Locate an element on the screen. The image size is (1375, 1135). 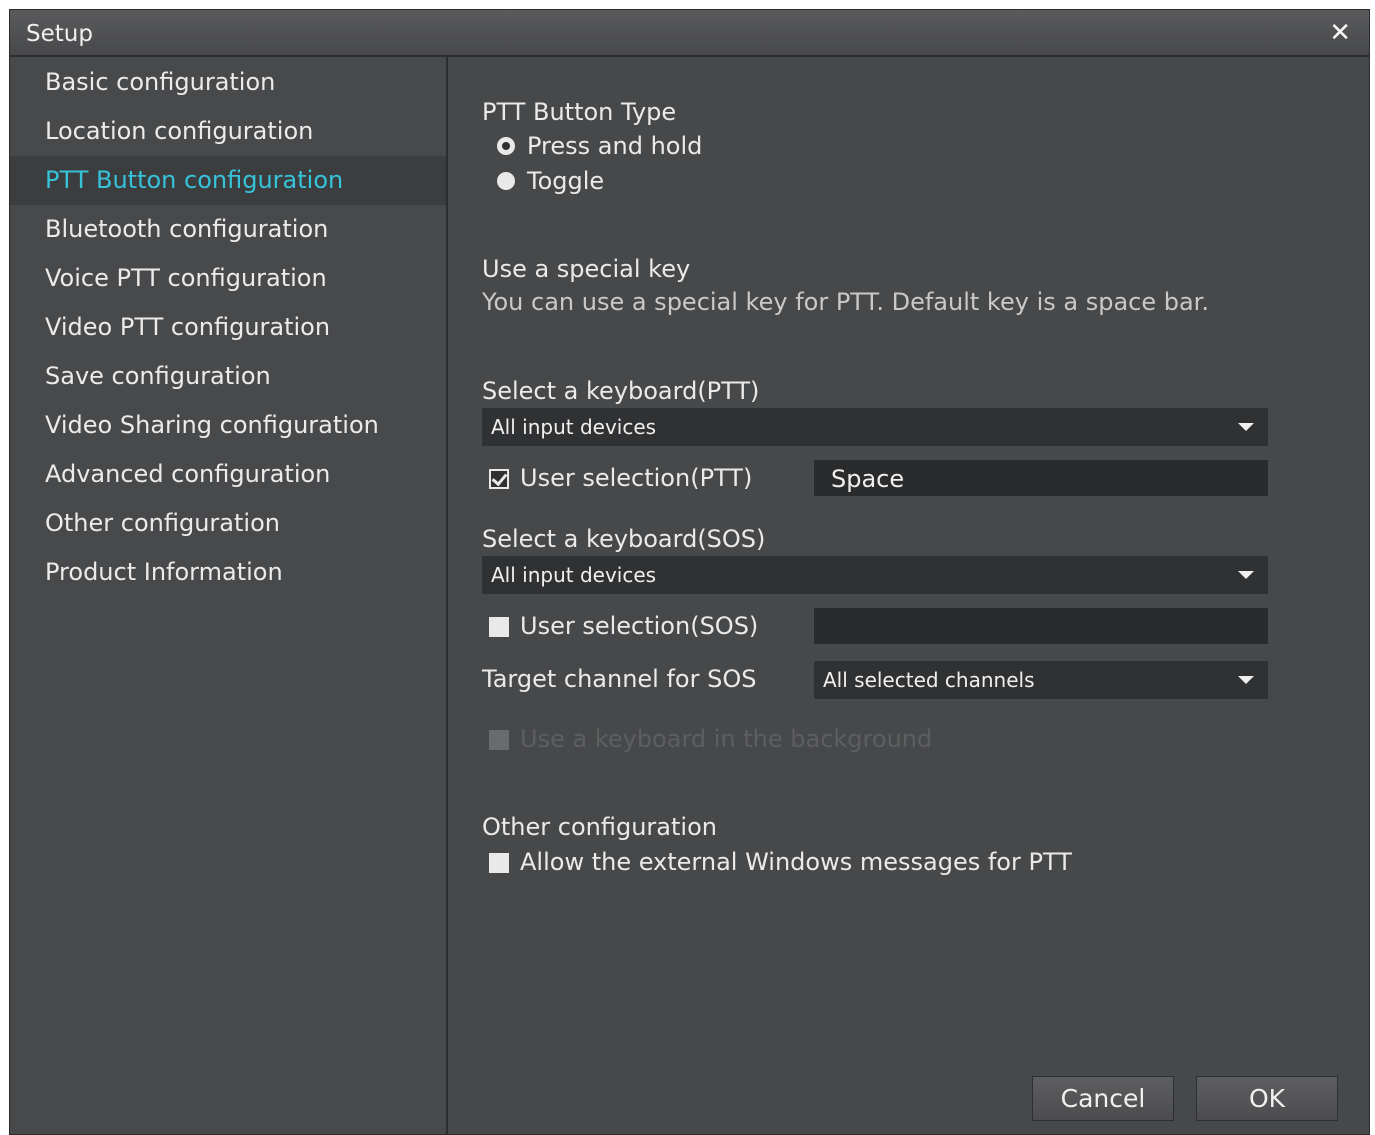
sos-key-field is located at coordinates (1041, 626).